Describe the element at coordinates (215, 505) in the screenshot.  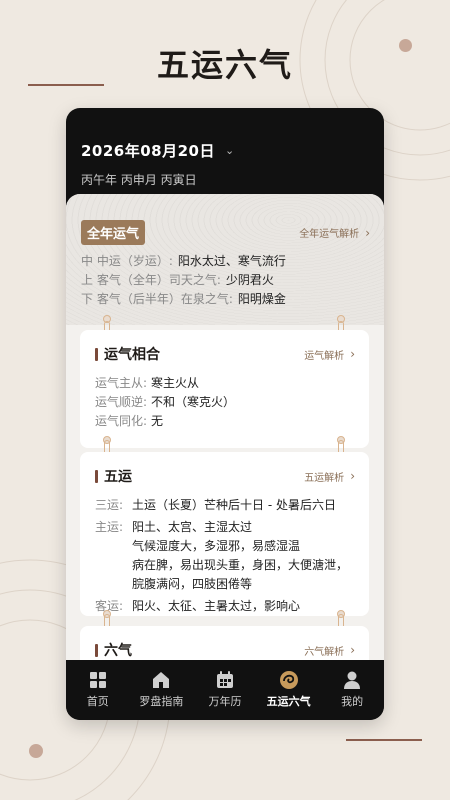
I see `san-yun-row: 三运: 土运（长夏）芒种后十日 - 处暑后六日` at that location.